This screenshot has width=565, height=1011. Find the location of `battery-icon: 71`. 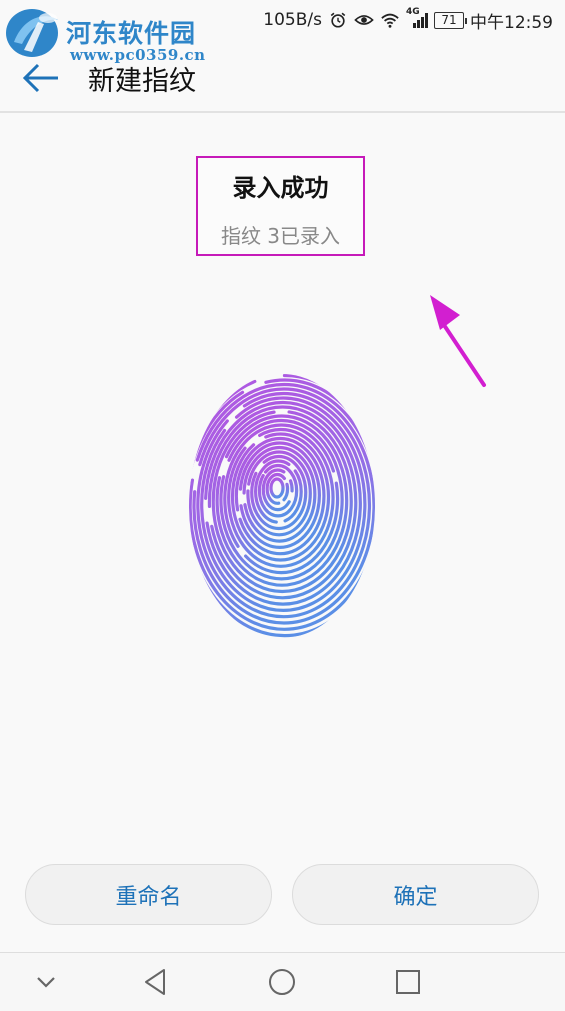

battery-icon: 71 is located at coordinates (450, 20).